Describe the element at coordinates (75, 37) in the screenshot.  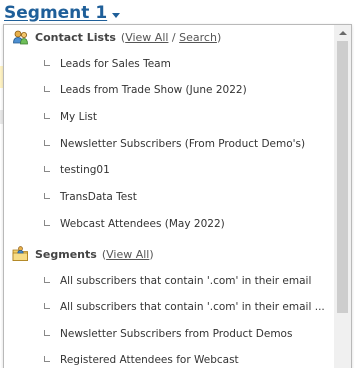
I see `contact-lists-title: Contact Lists` at that location.